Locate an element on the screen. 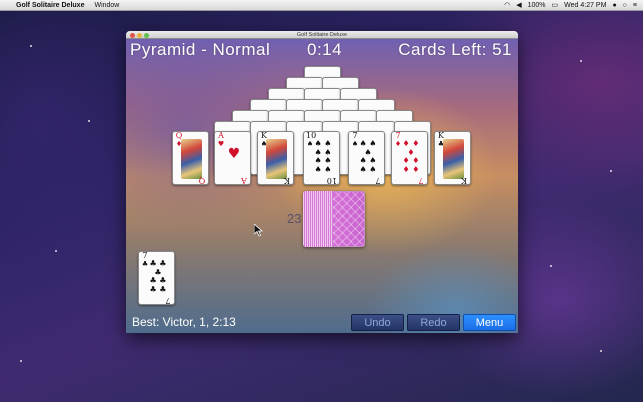  menu-window: Window is located at coordinates (106, 5).